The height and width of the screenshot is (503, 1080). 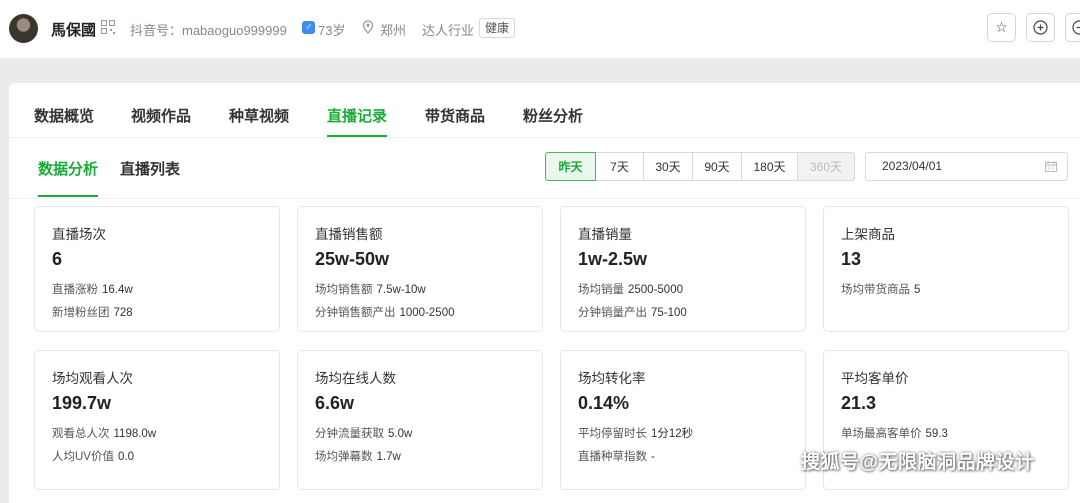 What do you see at coordinates (157, 269) in the screenshot?
I see `stat-card-live-sessions: 直播场次 6 直播涨粉 16.4w 新增粉丝团 728` at bounding box center [157, 269].